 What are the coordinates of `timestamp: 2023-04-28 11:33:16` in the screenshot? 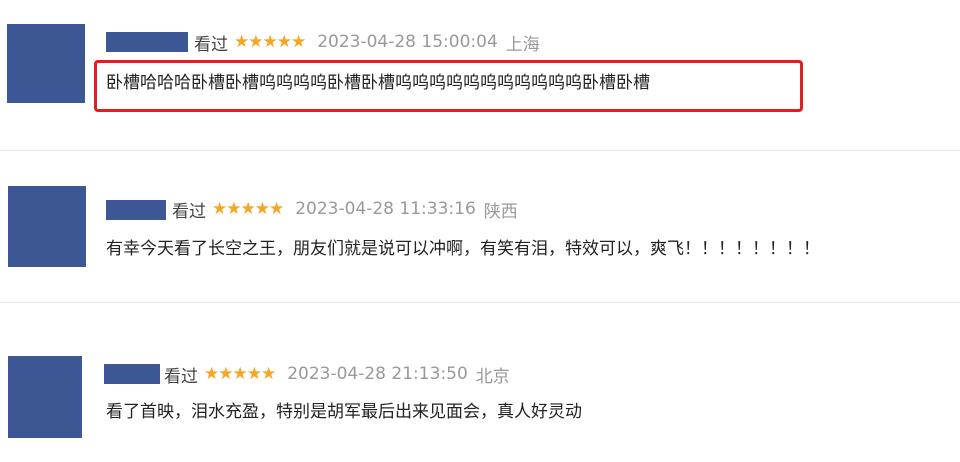 It's located at (385, 209).